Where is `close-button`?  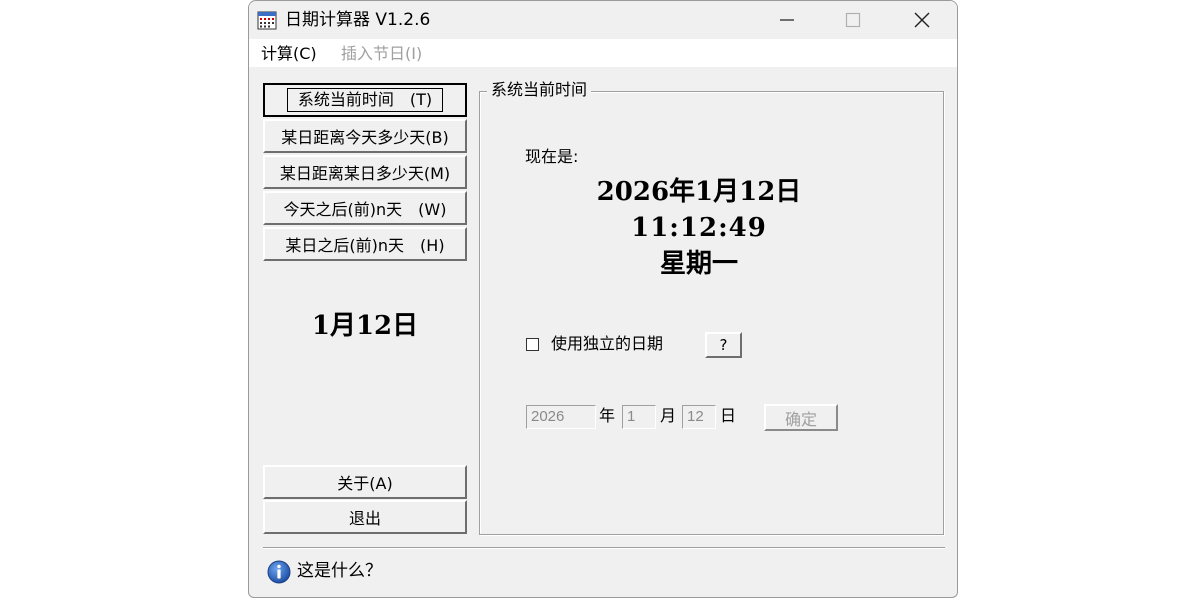
close-button is located at coordinates (922, 20).